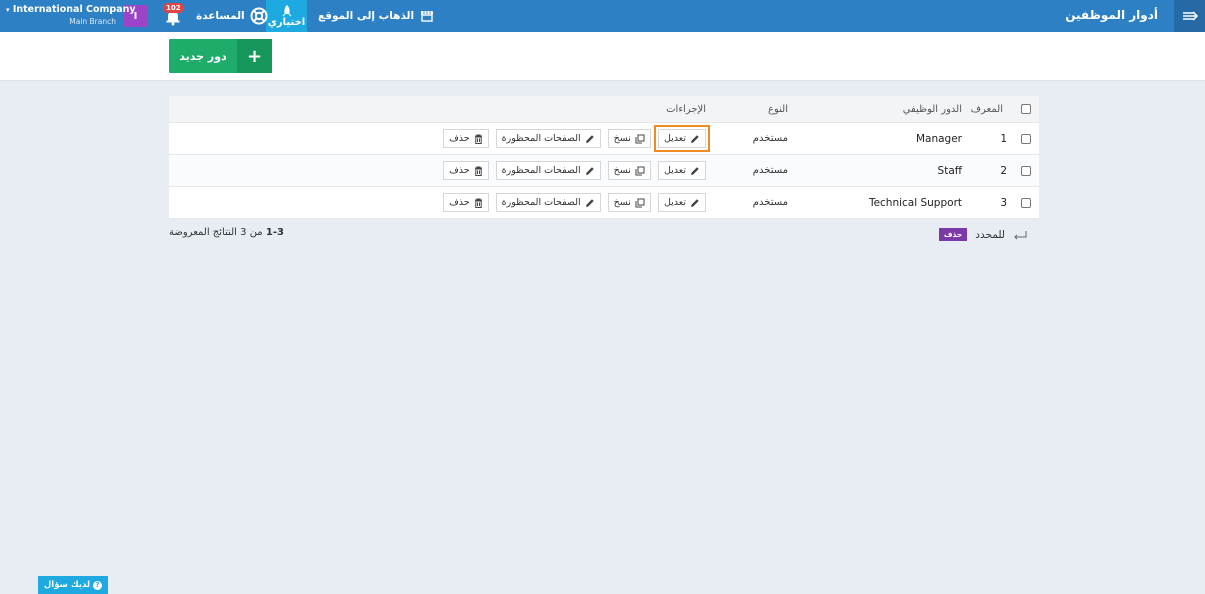 This screenshot has height=594, width=1205. I want to click on company-name-row: ▾ International Company, so click(71, 10).